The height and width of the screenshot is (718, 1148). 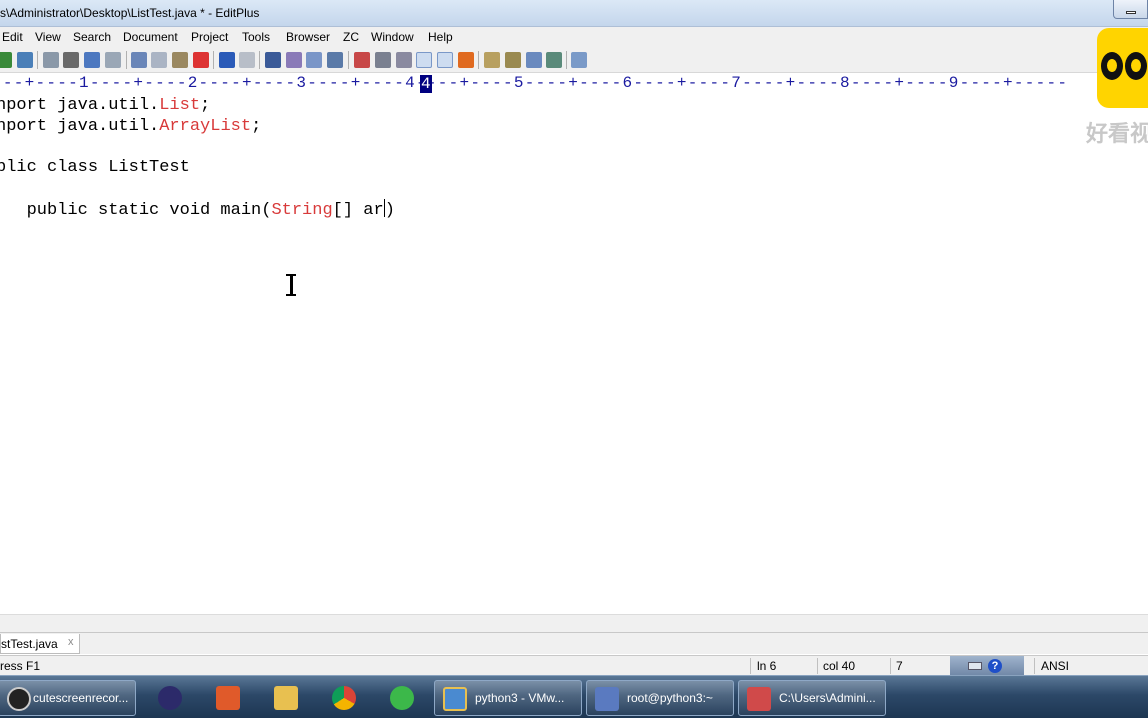 What do you see at coordinates (424, 60) in the screenshot?
I see `line-number-icon` at bounding box center [424, 60].